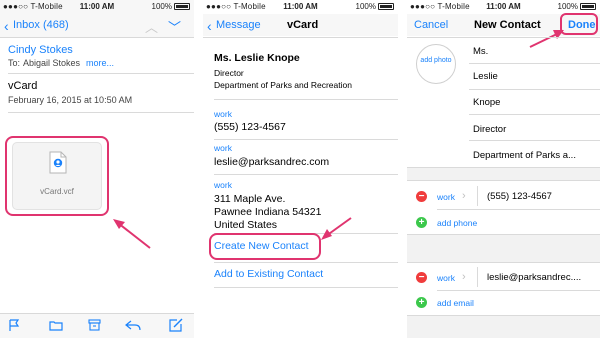 The height and width of the screenshot is (338, 600). What do you see at coordinates (249, 199) in the screenshot?
I see `address-line1: 311 Maple Ave.` at bounding box center [249, 199].